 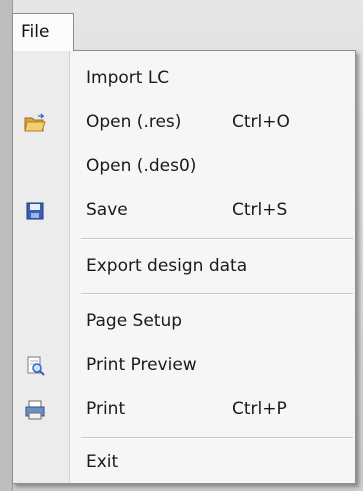 I want to click on menu-item-print-preview: Print Preview, so click(x=184, y=366).